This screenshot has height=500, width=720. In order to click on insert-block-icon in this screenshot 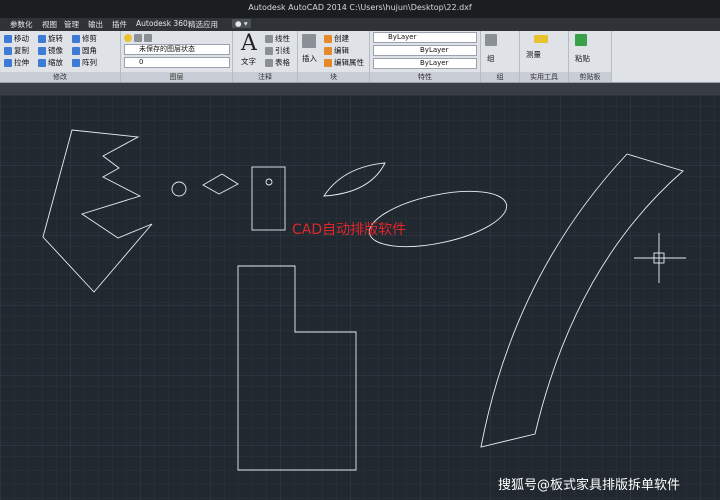, I will do `click(310, 41)`.